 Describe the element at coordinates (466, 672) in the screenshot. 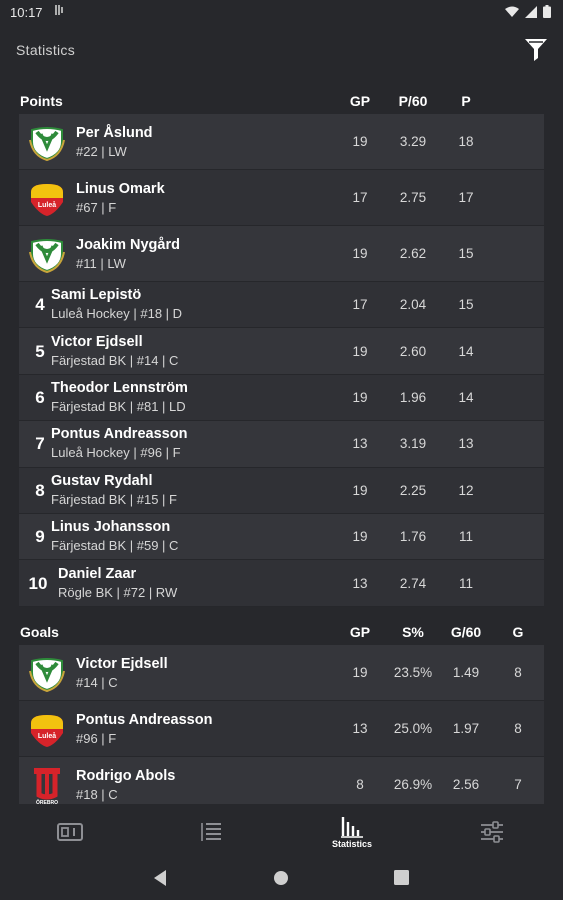

I see `stat-g60: 1.49` at that location.